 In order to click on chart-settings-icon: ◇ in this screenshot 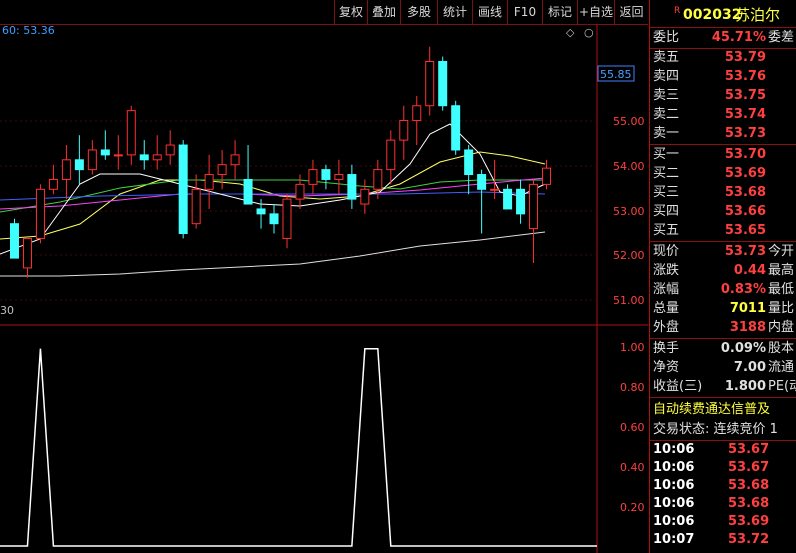, I will do `click(570, 32)`.